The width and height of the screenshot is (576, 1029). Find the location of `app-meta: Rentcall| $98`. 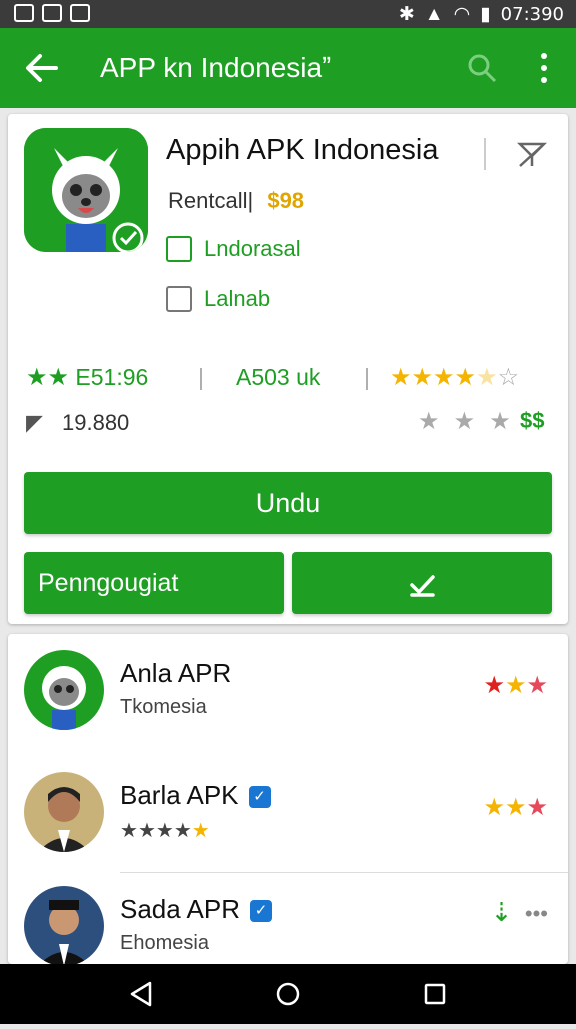

app-meta: Rentcall| $98 is located at coordinates (236, 201).